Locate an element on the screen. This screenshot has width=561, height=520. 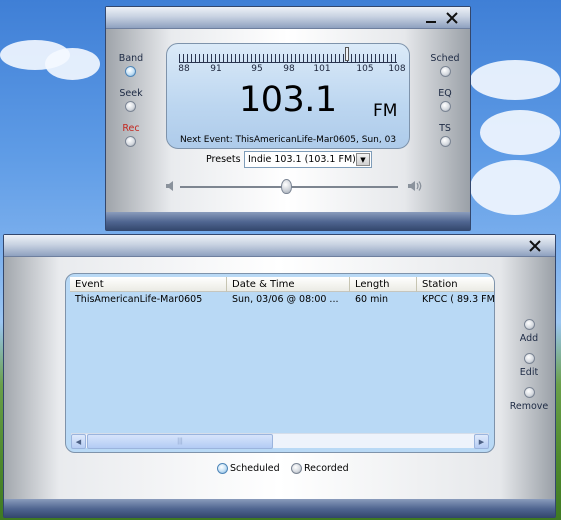
band-label: Band is located at coordinates (131, 58).